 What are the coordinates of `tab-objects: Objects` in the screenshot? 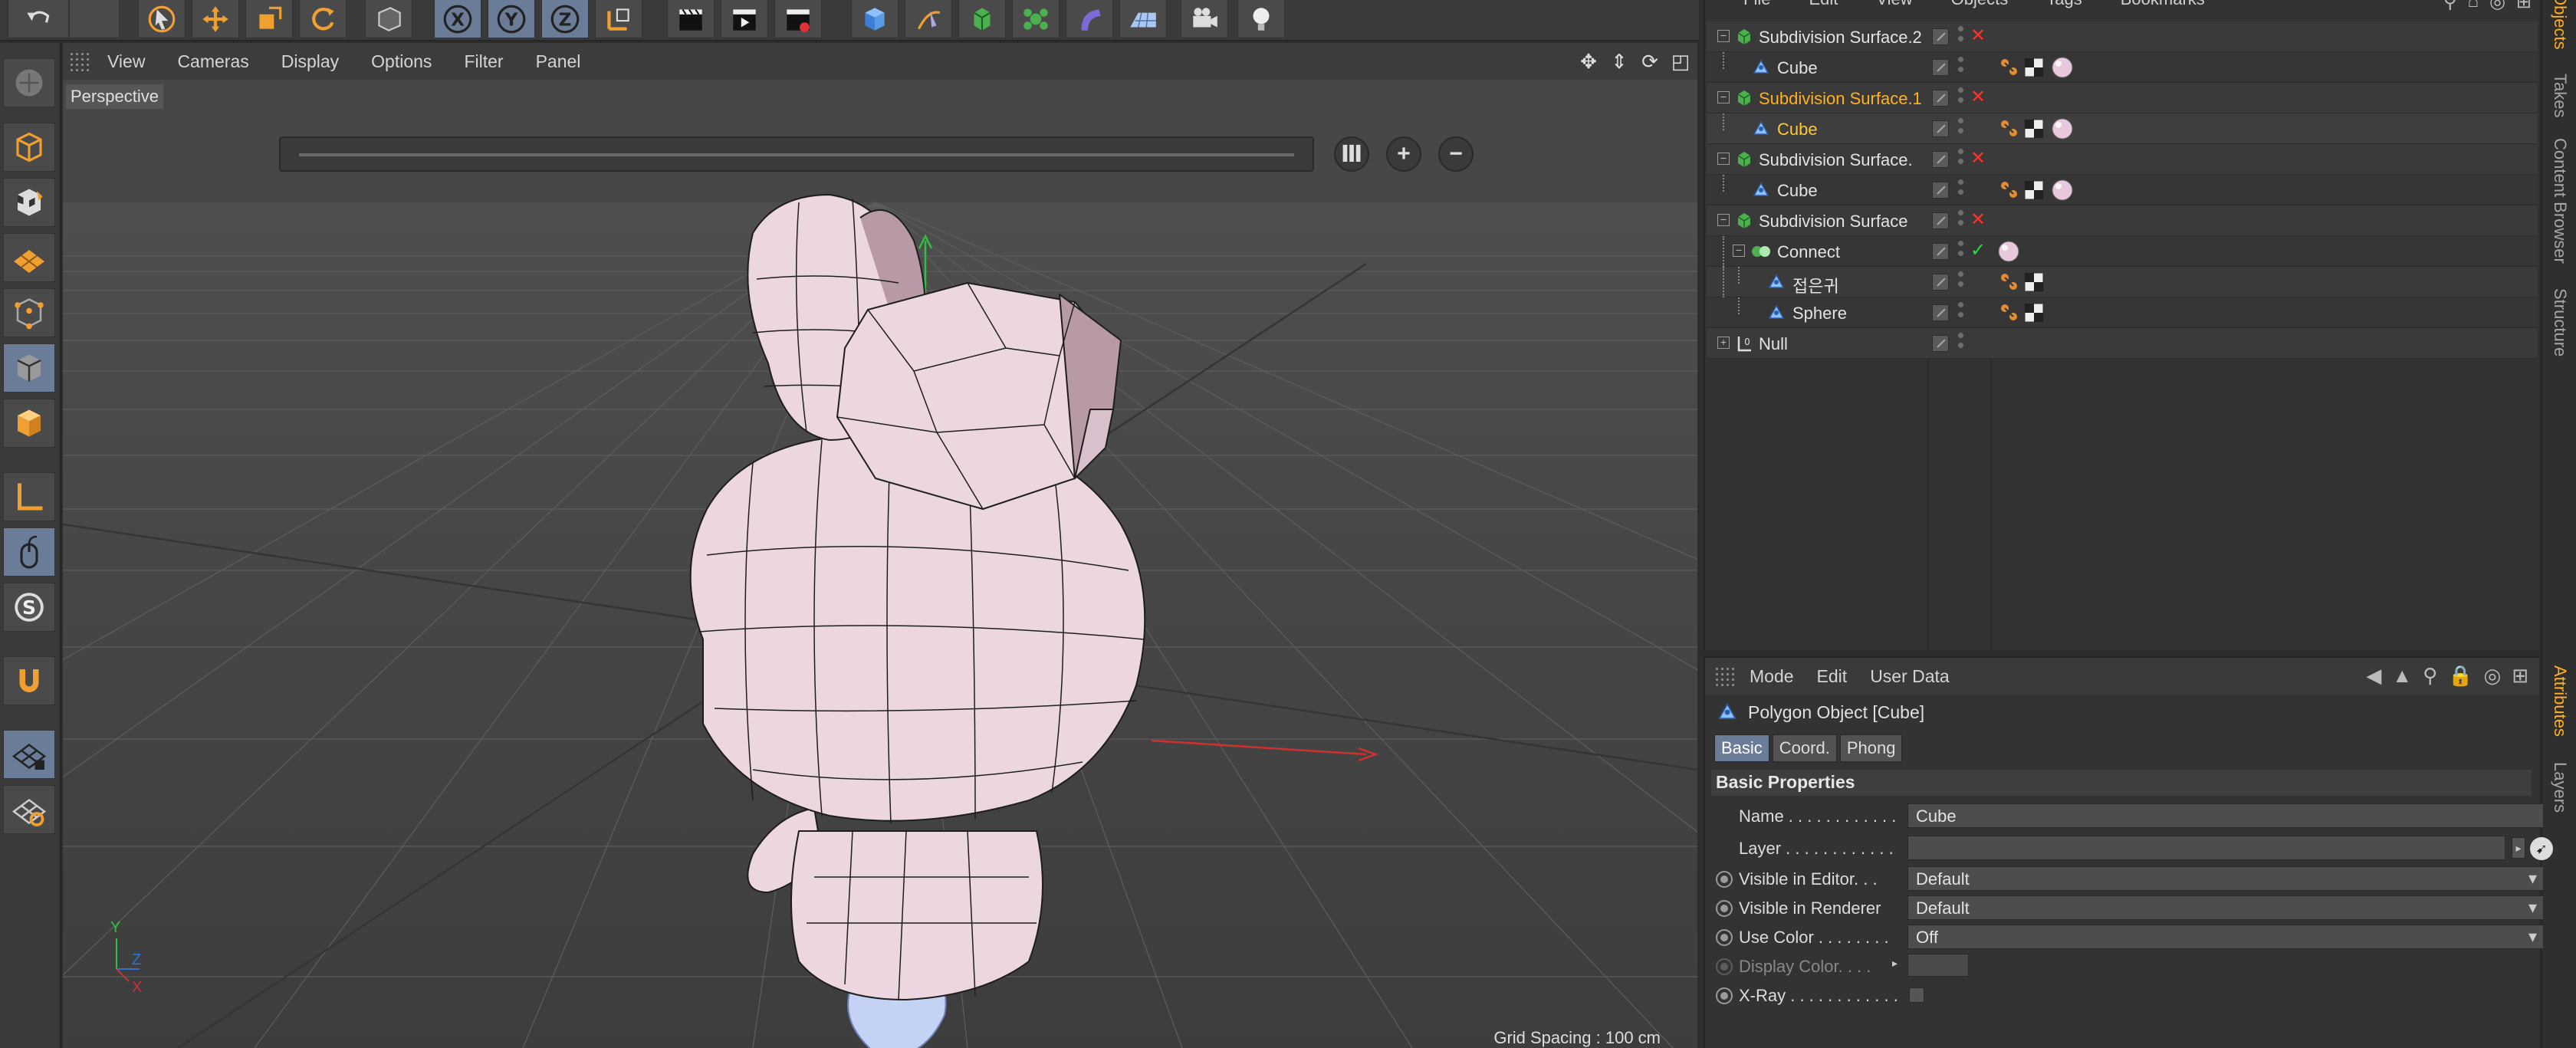 It's located at (2560, 25).